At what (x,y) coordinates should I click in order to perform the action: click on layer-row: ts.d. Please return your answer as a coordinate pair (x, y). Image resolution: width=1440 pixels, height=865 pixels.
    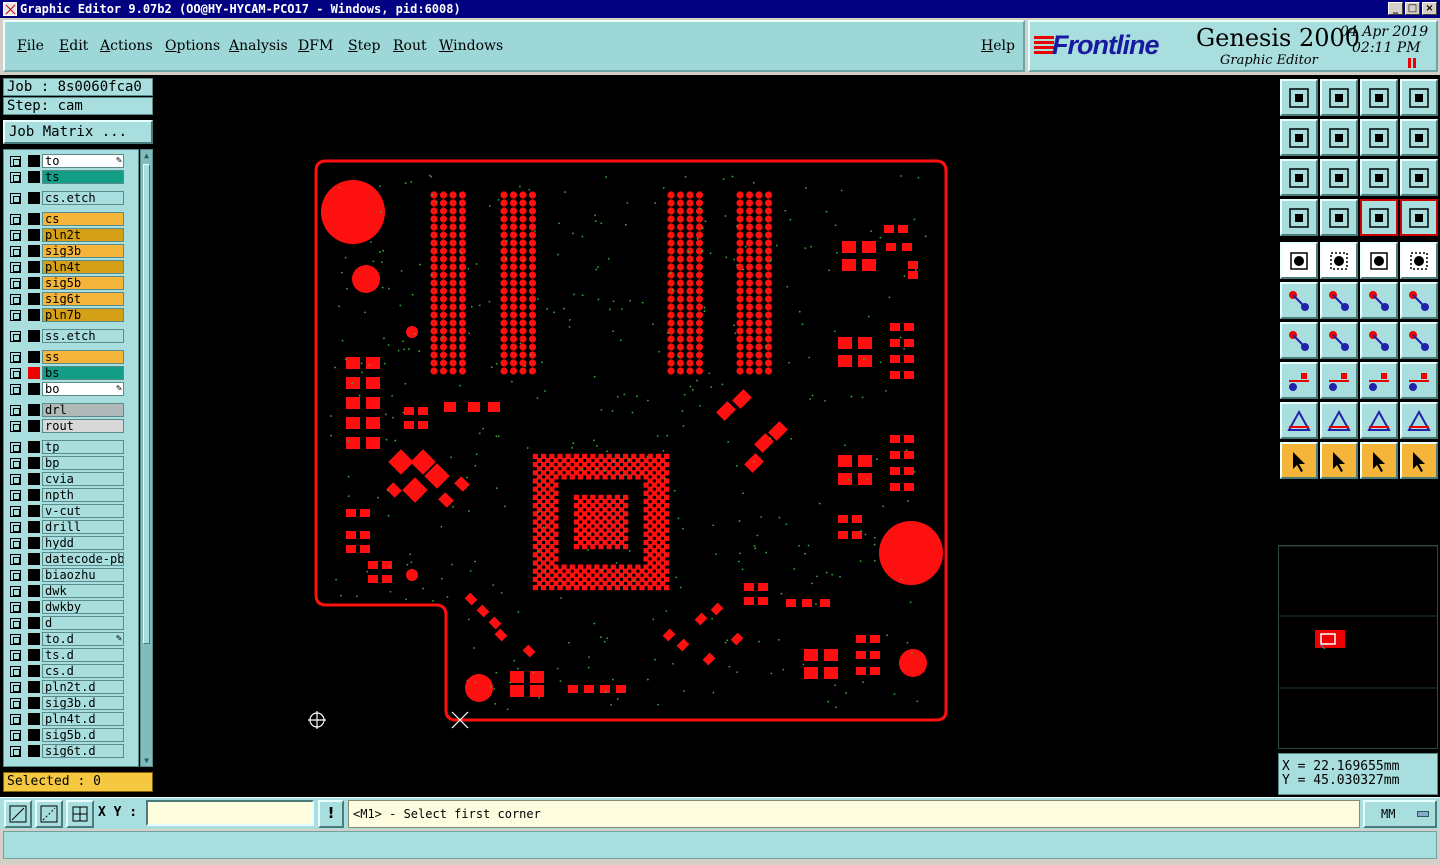
    Looking at the image, I should click on (66, 655).